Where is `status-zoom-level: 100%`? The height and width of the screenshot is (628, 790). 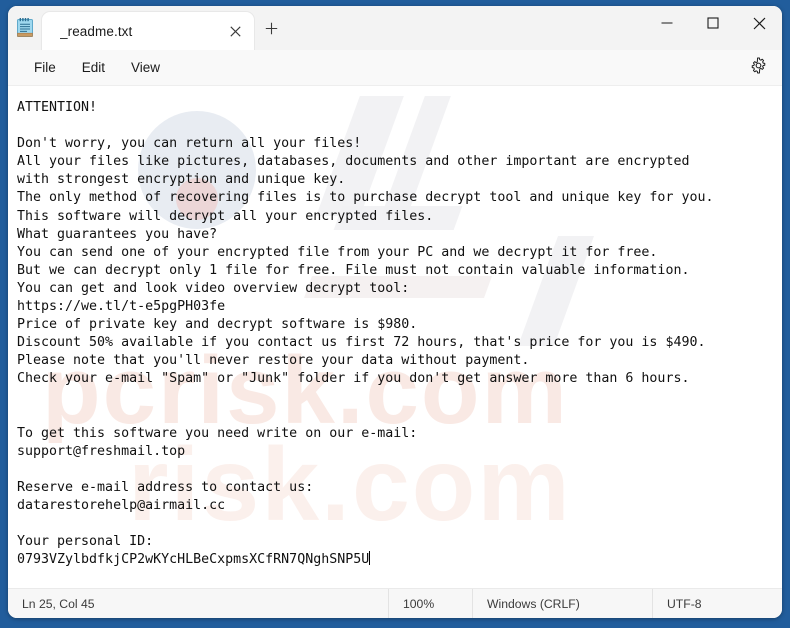
status-zoom-level: 100% is located at coordinates (430, 603).